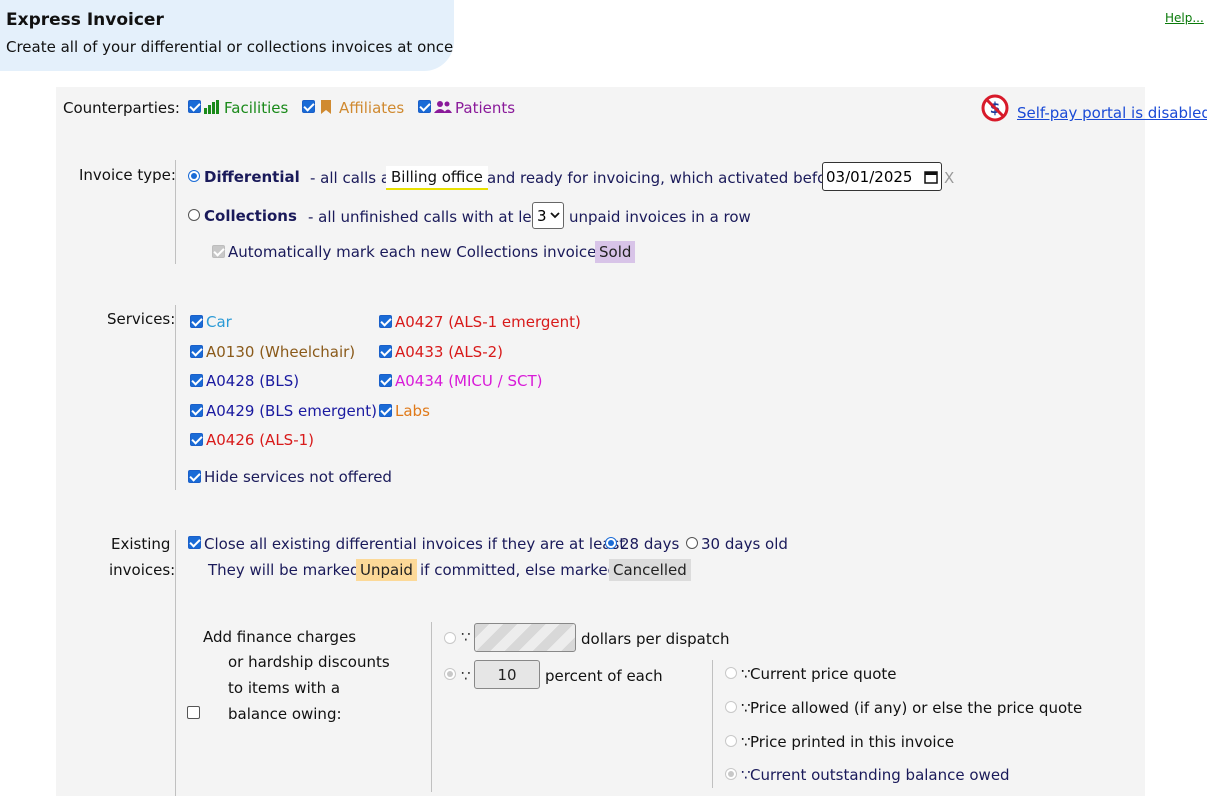 Image resolution: width=1207 pixels, height=796 pixels. Describe the element at coordinates (141, 544) in the screenshot. I see `existing-label-line1: Existing` at that location.